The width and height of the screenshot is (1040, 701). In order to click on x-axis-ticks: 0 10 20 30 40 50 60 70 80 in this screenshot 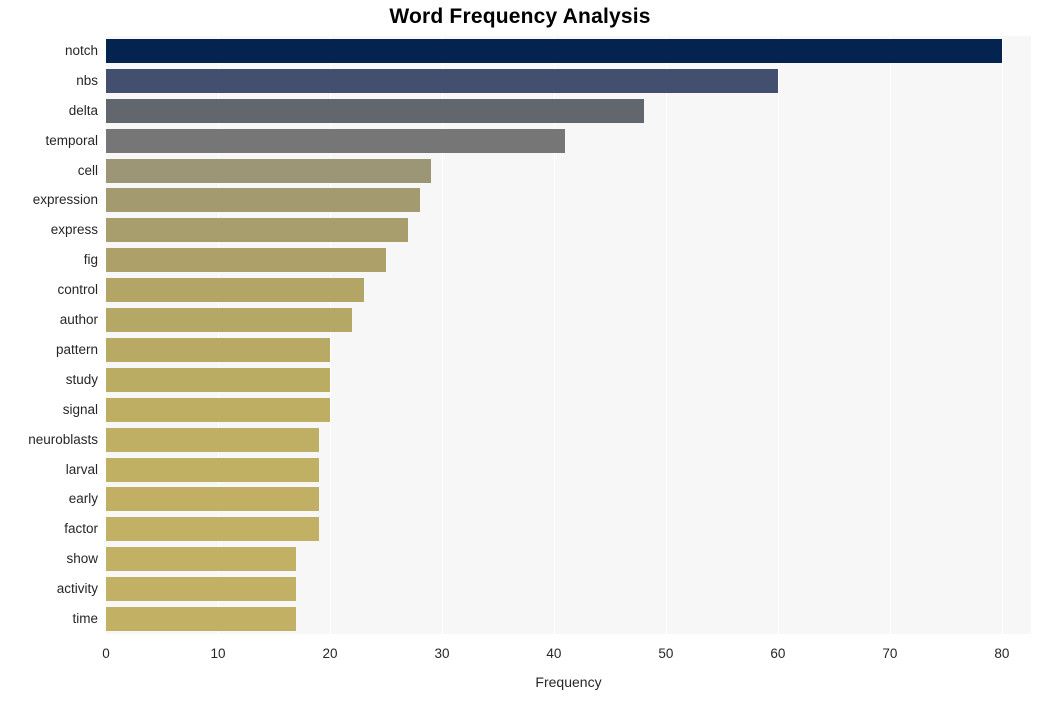, I will do `click(566, 649)`.